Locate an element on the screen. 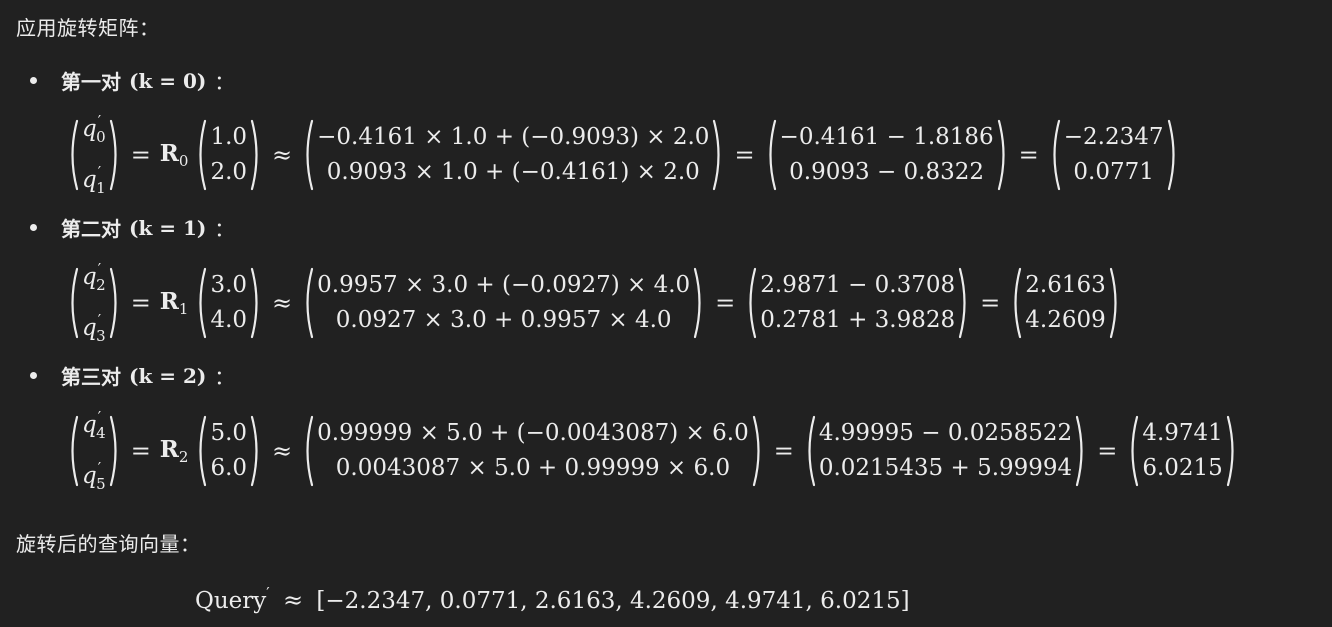 The image size is (1332, 627). result-heading: 旋转后的查询向量： is located at coordinates (108, 544).